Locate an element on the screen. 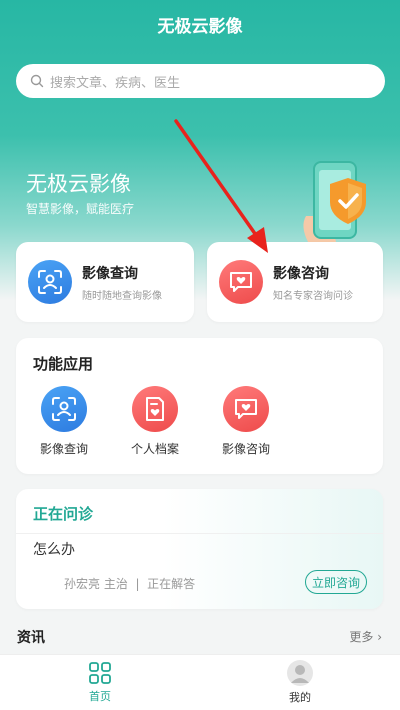  search-input: 搜索文章、疾病、医生 is located at coordinates (200, 81).